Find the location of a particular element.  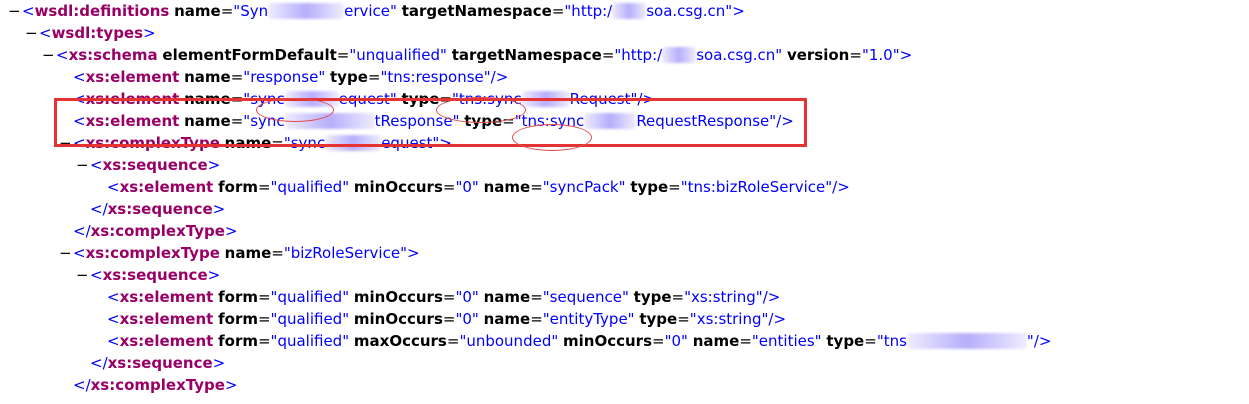

xml-tag-name: wsdl:definitions is located at coordinates (102, 11).